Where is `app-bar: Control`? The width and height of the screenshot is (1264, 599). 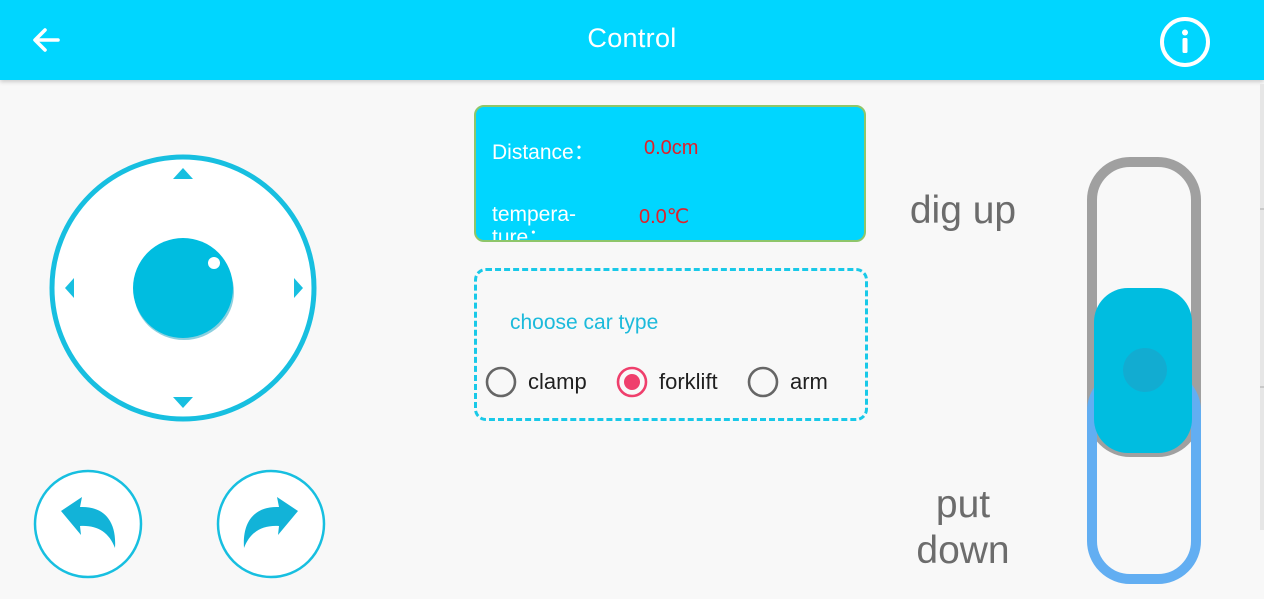 app-bar: Control is located at coordinates (632, 40).